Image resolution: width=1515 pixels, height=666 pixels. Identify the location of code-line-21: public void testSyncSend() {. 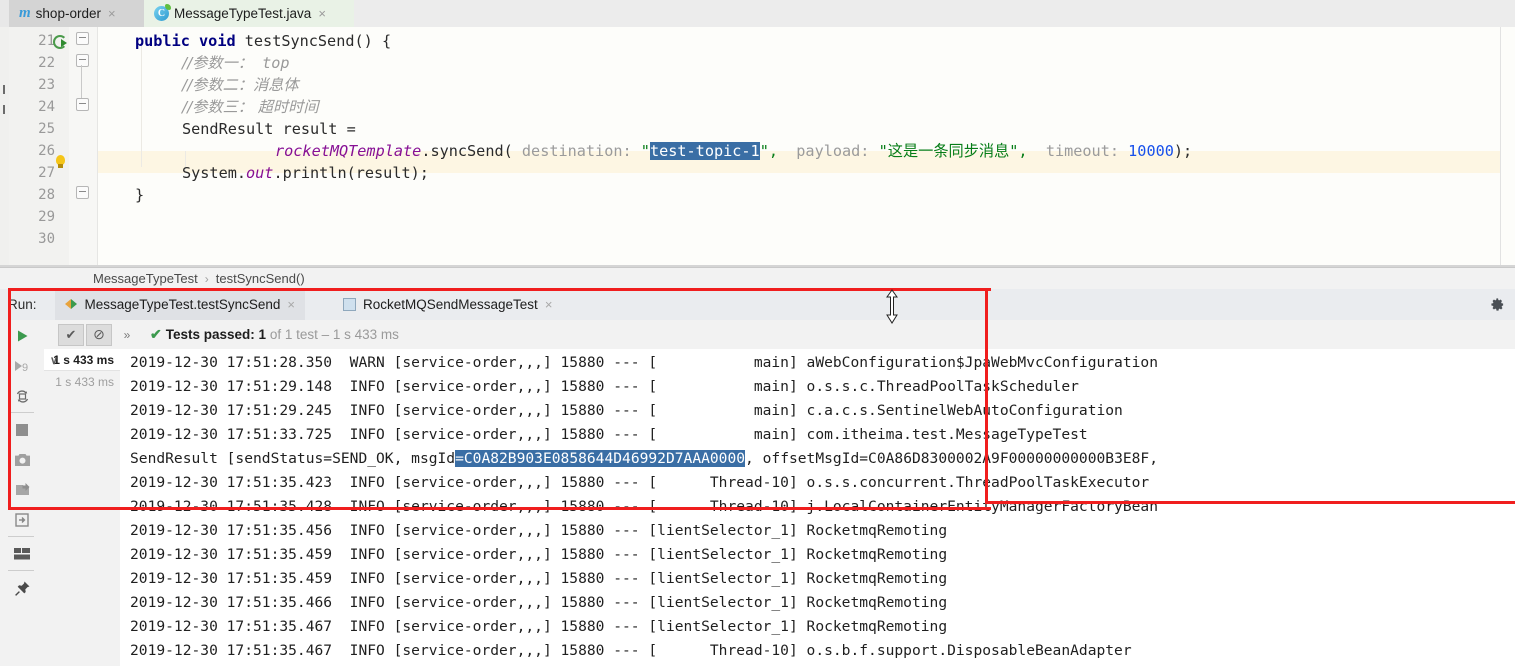
(263, 41).